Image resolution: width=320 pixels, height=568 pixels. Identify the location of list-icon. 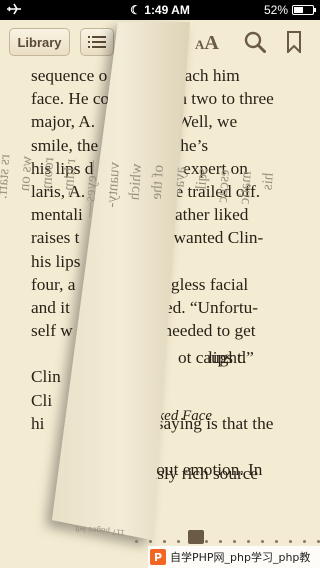
(97, 42).